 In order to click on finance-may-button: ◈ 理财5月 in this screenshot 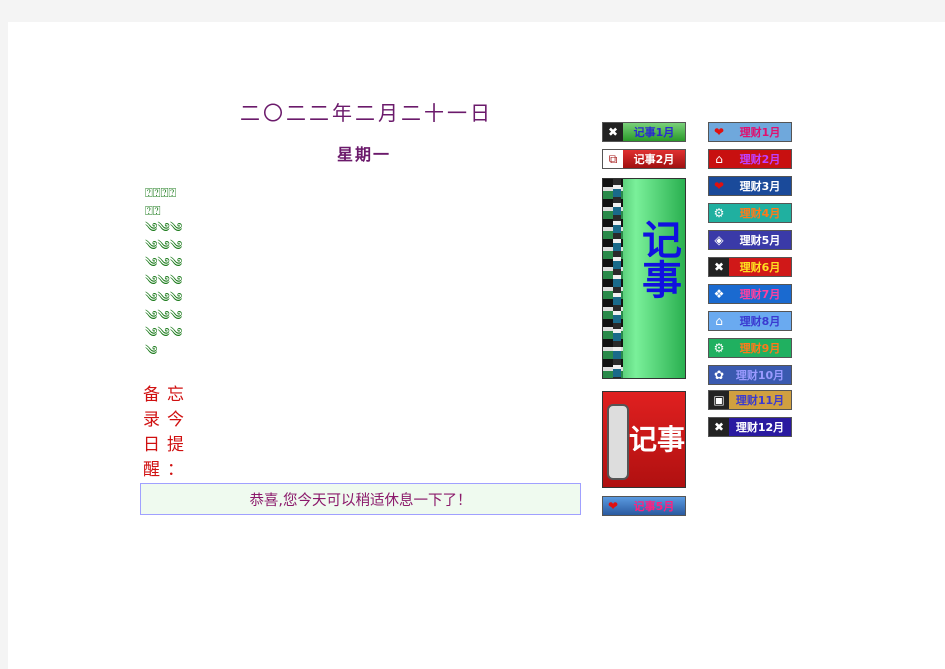, I will do `click(750, 240)`.